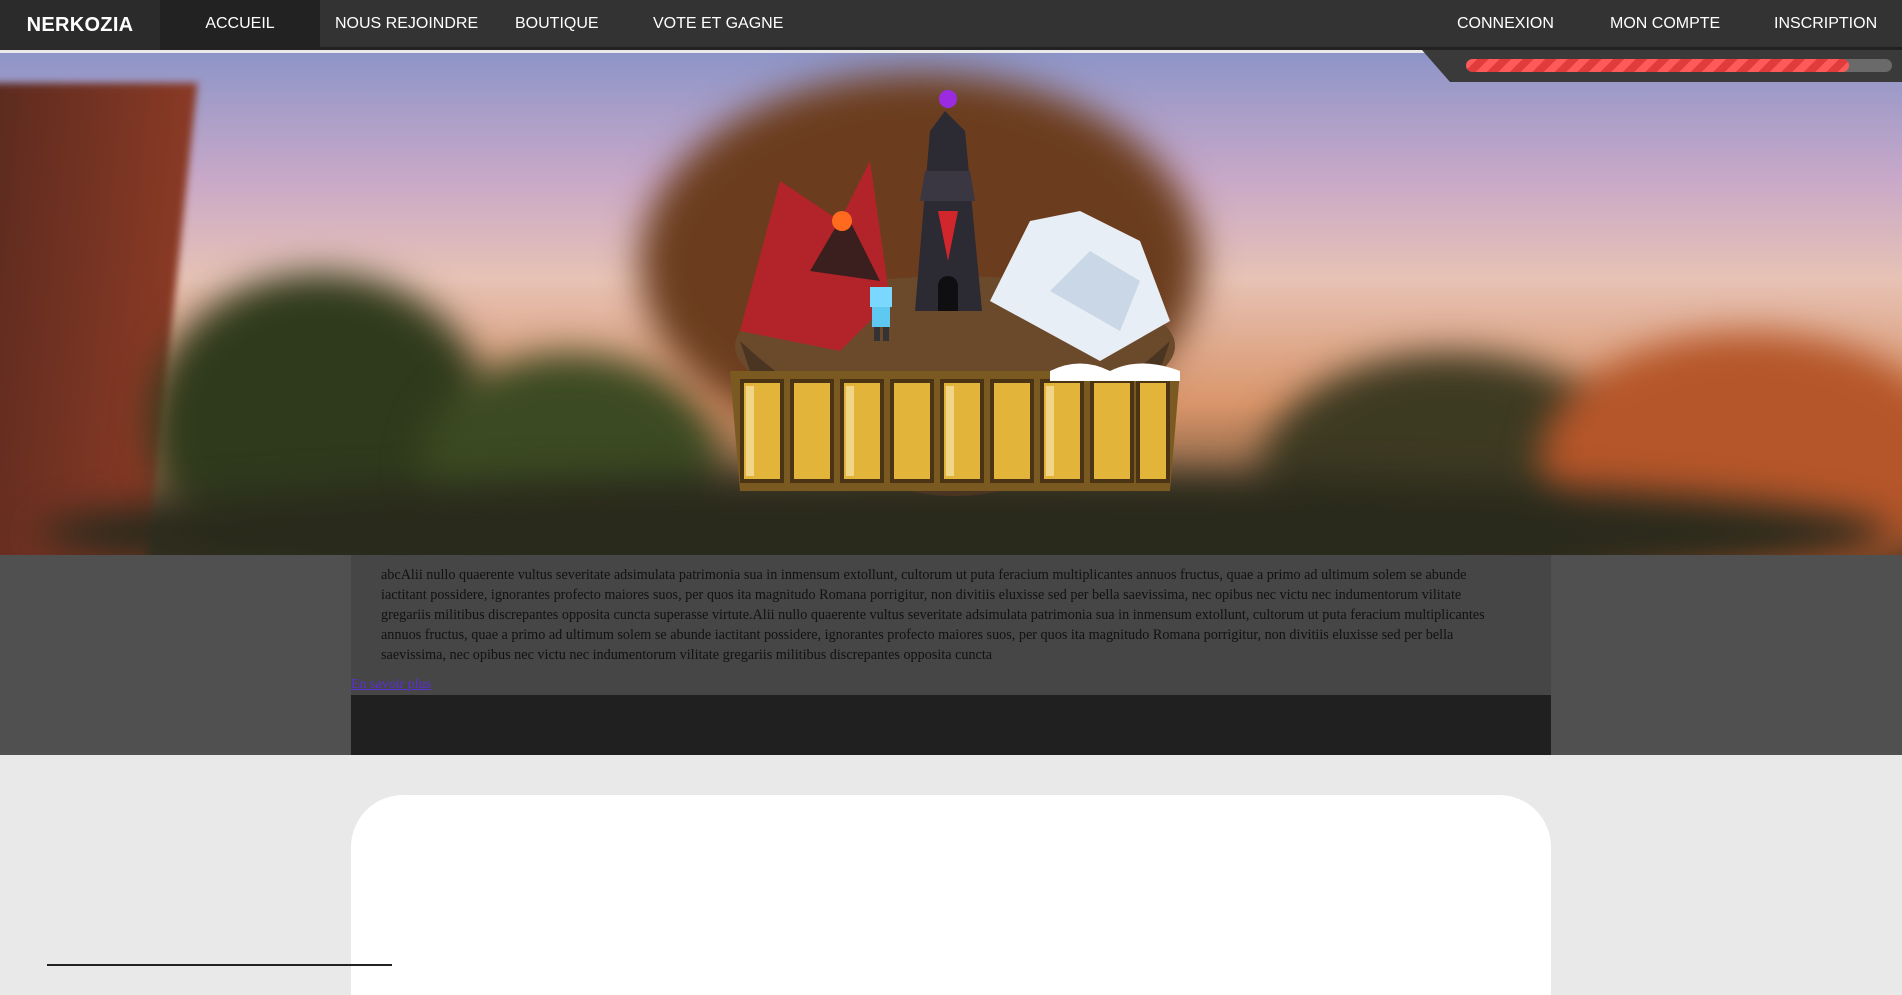  Describe the element at coordinates (1533, 23) in the screenshot. I see `nav-connexion: CONNEXION` at that location.